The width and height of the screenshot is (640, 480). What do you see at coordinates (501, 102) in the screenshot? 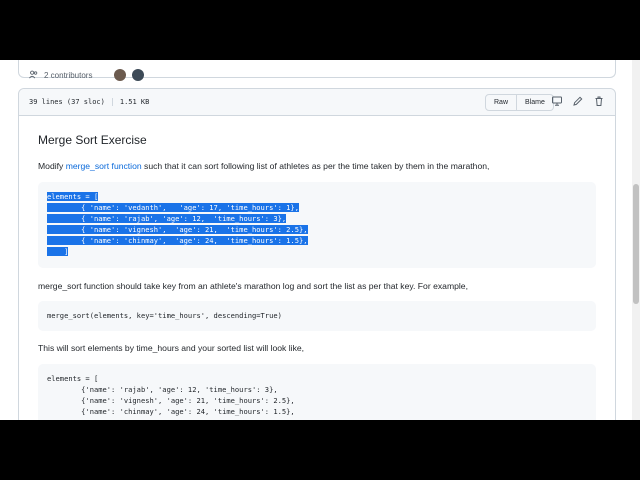
I see `raw-button: Raw` at bounding box center [501, 102].